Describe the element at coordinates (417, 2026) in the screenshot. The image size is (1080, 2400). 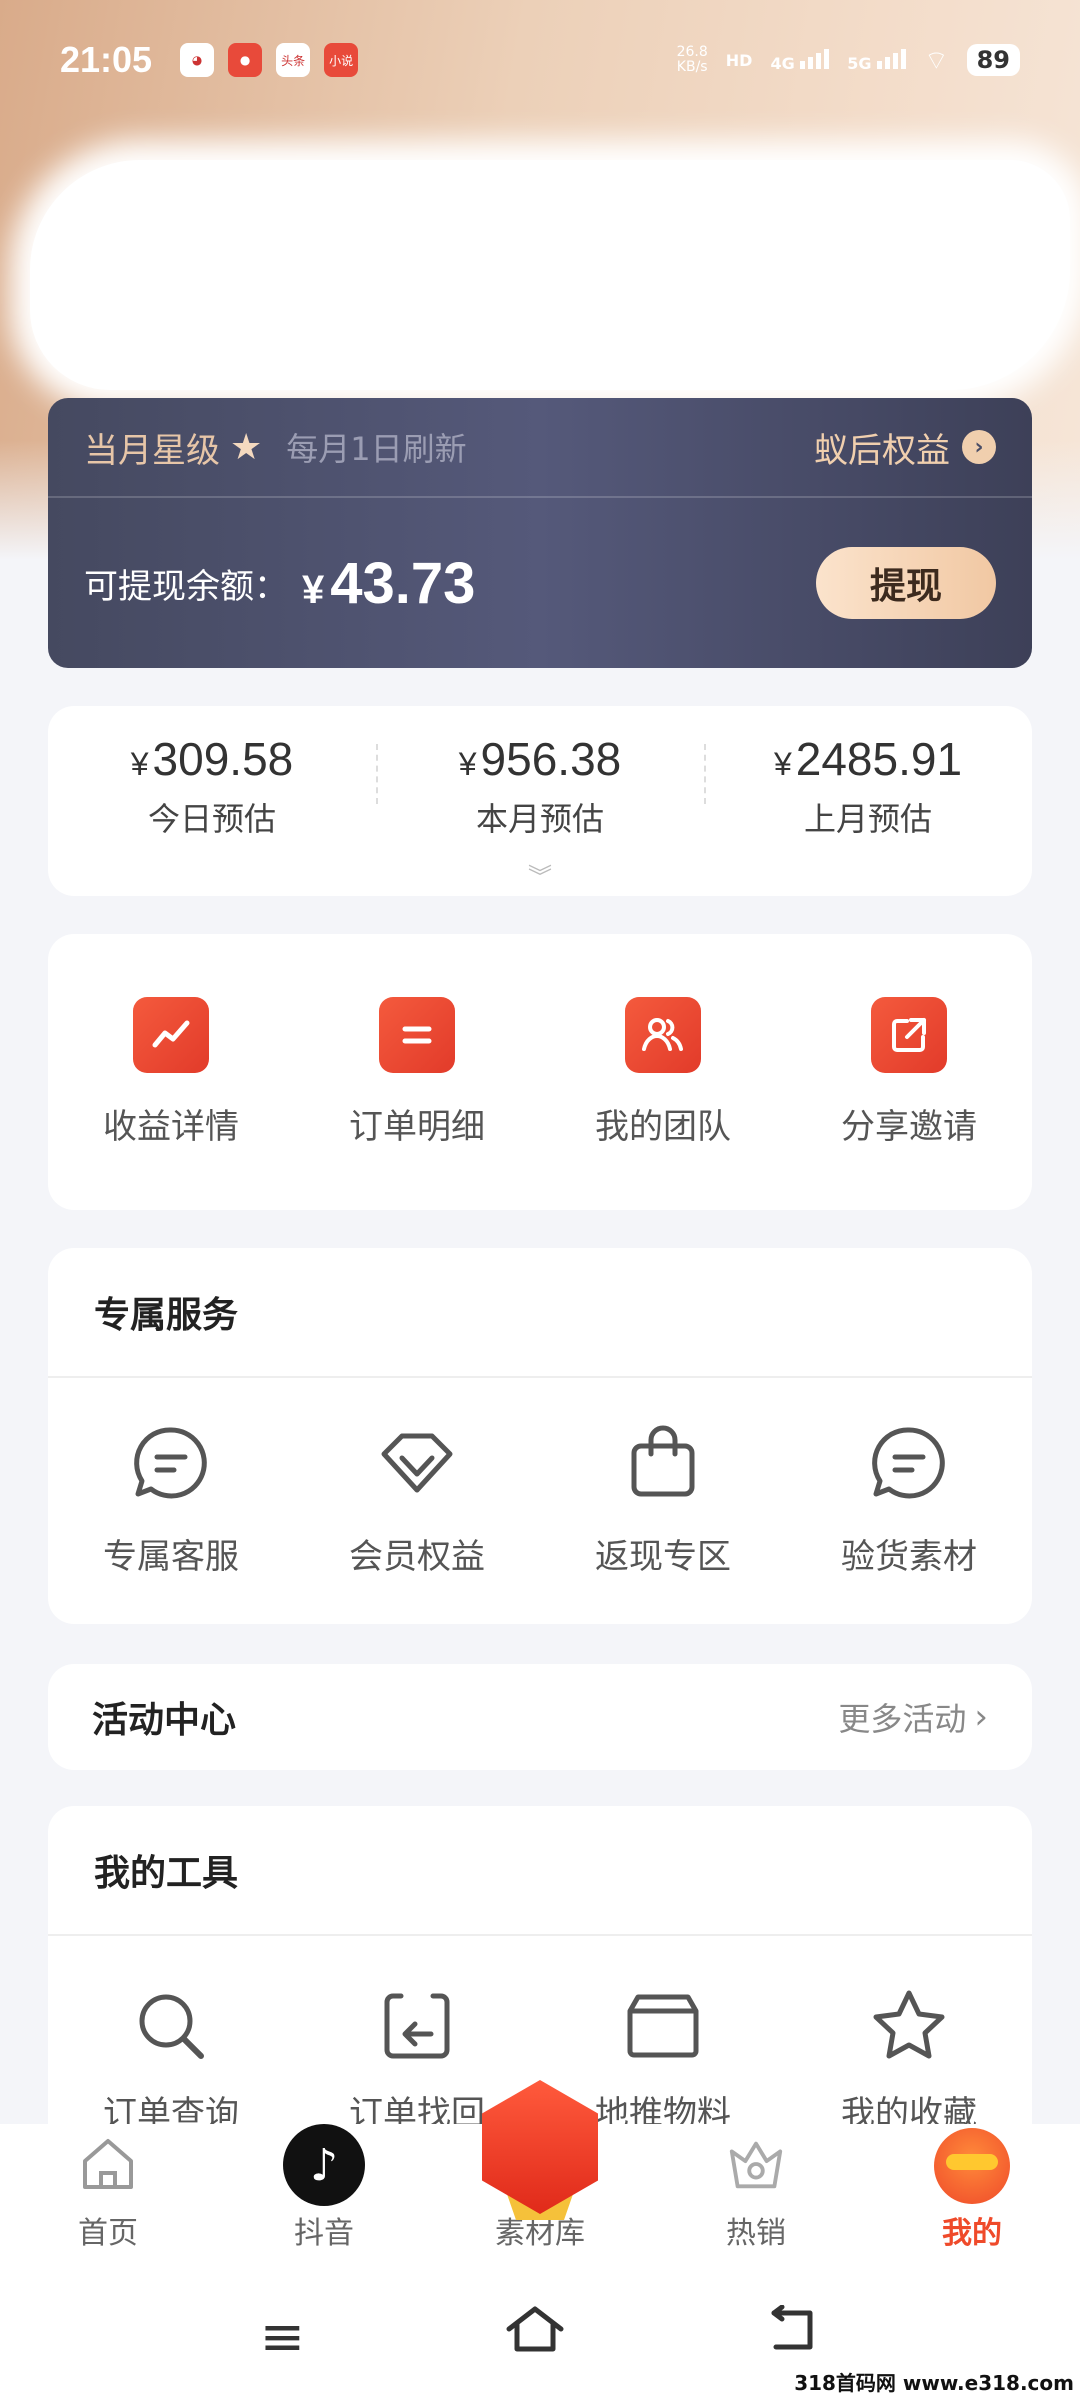
I see `return-icon` at that location.